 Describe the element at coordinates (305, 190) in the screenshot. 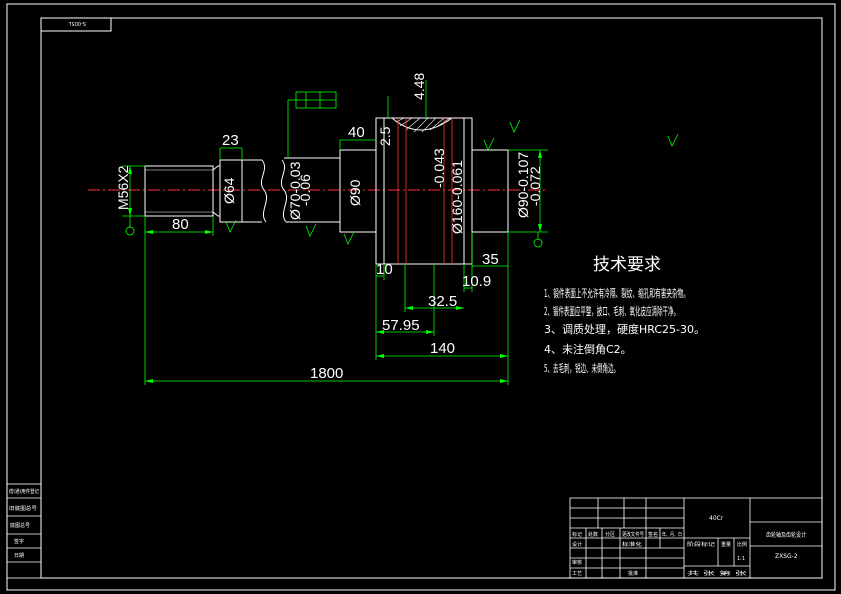

I see `dim-d70-lower: -0.06` at that location.